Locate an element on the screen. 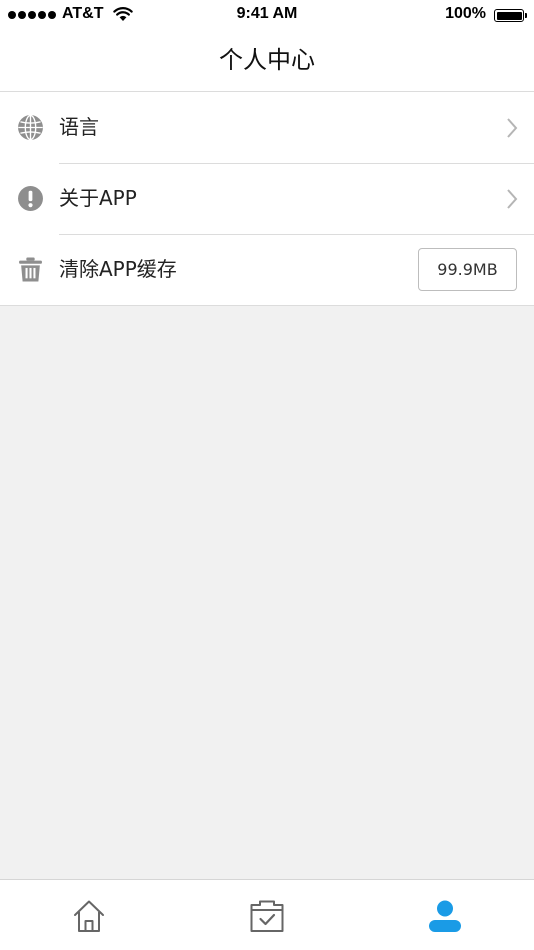 This screenshot has width=534, height=950. user-icon is located at coordinates (445, 916).